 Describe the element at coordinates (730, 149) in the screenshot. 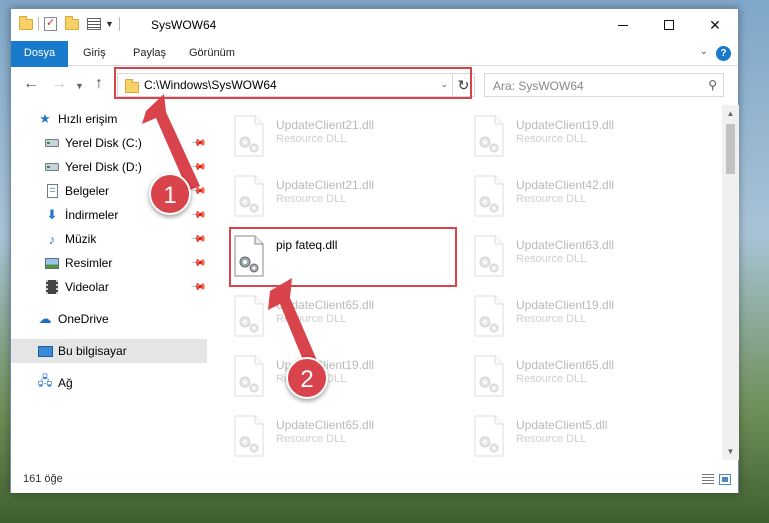

I see `scroll-thumb` at that location.